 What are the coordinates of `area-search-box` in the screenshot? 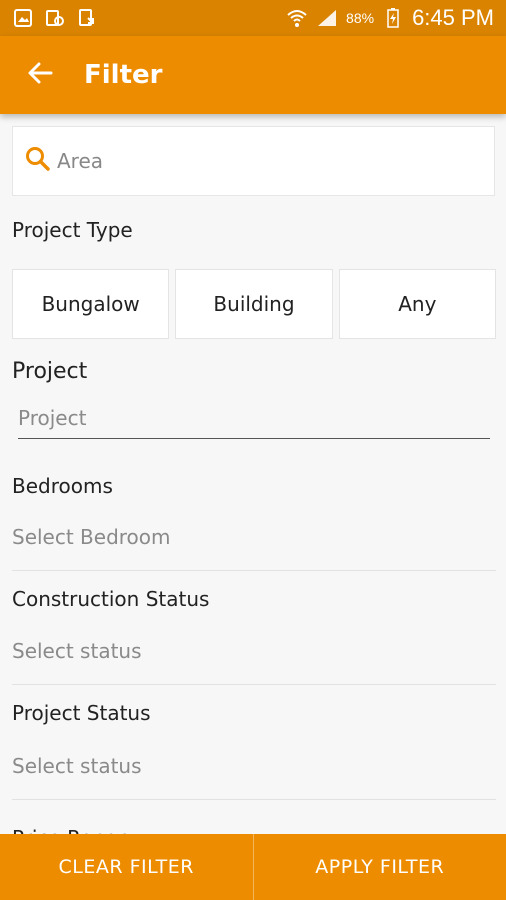 It's located at (253, 161).